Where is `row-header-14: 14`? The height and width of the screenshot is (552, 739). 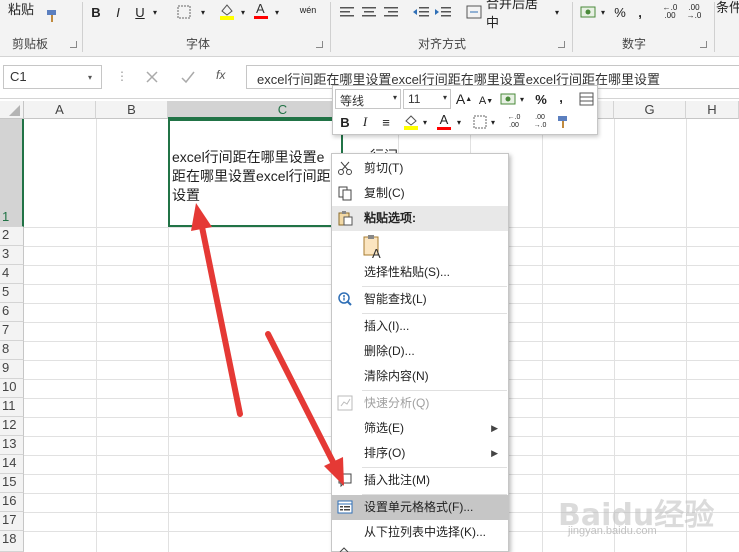
row-header-14: 14 is located at coordinates (12, 464).